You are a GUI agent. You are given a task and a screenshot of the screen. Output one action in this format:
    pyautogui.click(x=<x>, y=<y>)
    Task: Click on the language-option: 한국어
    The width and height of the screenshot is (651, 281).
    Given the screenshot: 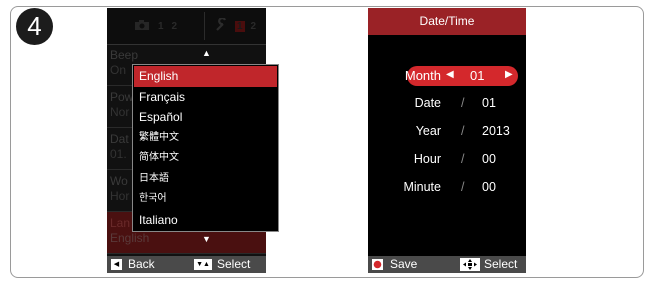 What is the action you would take?
    pyautogui.click(x=205, y=199)
    